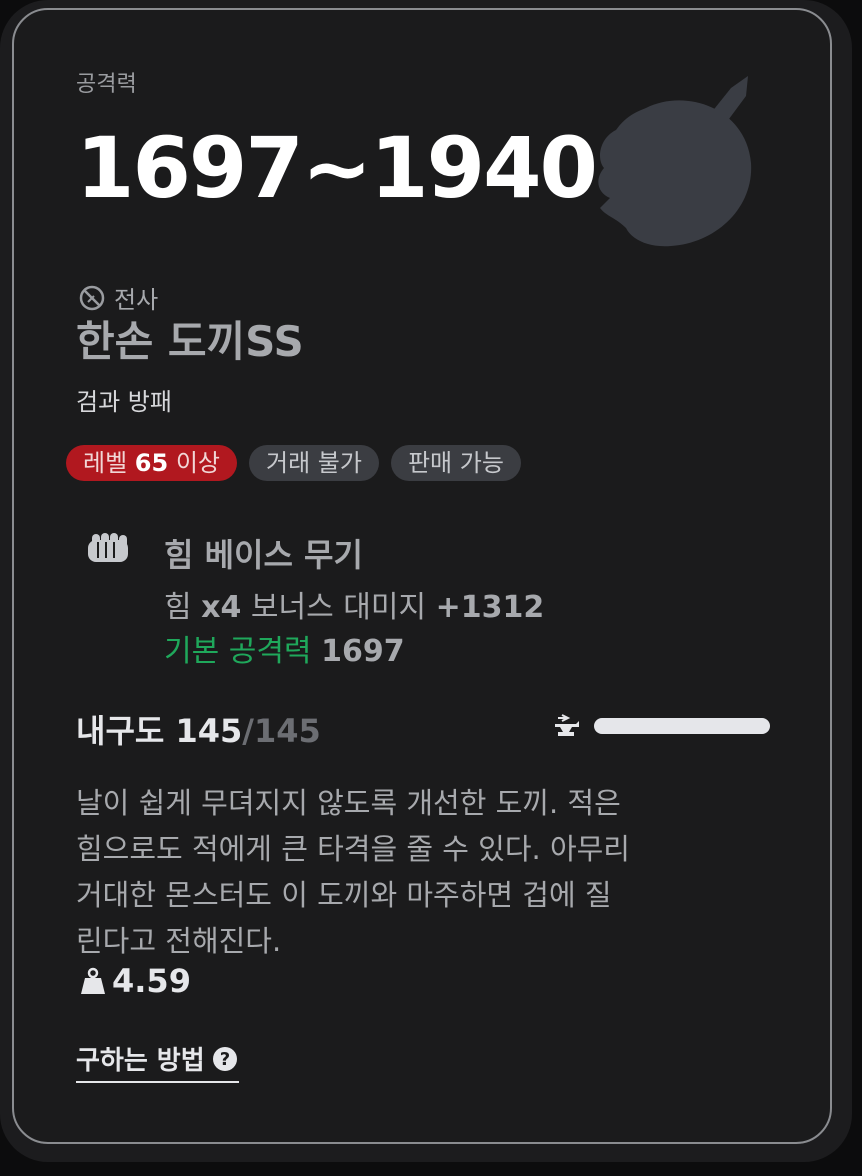 The width and height of the screenshot is (862, 1176). I want to click on fist-icon, so click(108, 547).